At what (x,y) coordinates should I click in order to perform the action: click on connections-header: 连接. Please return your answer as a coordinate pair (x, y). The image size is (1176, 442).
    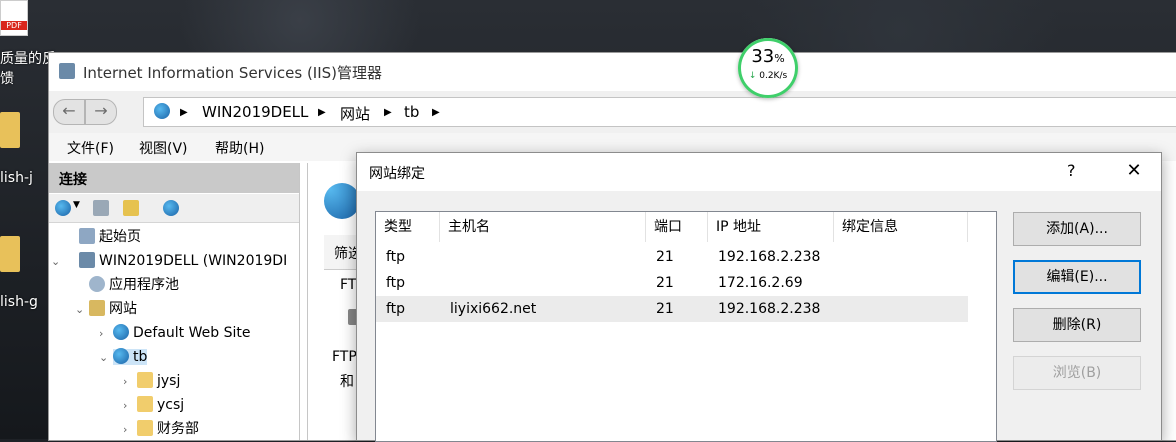
    Looking at the image, I should click on (174, 178).